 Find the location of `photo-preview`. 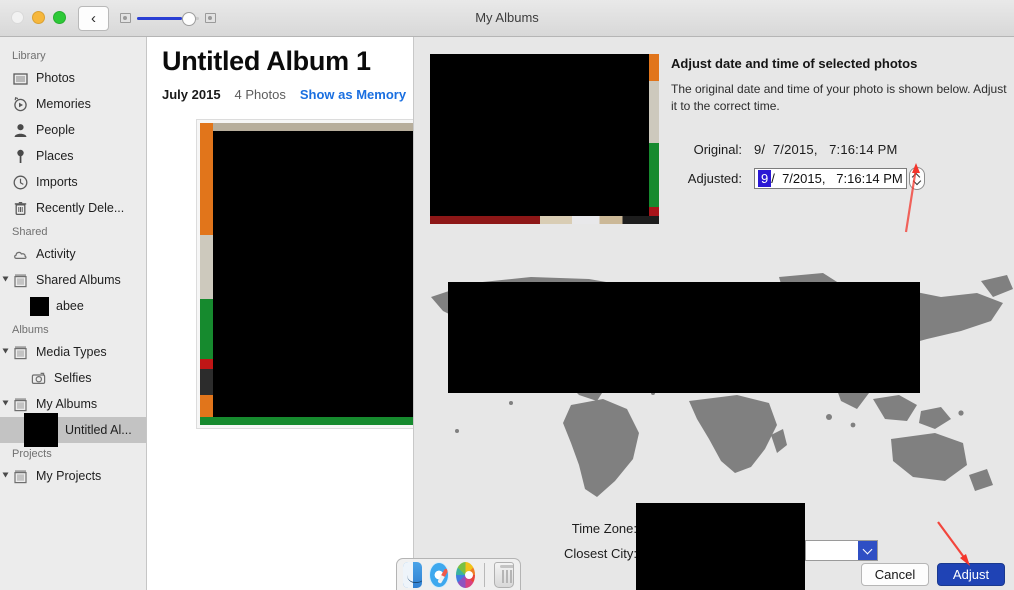

photo-preview is located at coordinates (544, 139).